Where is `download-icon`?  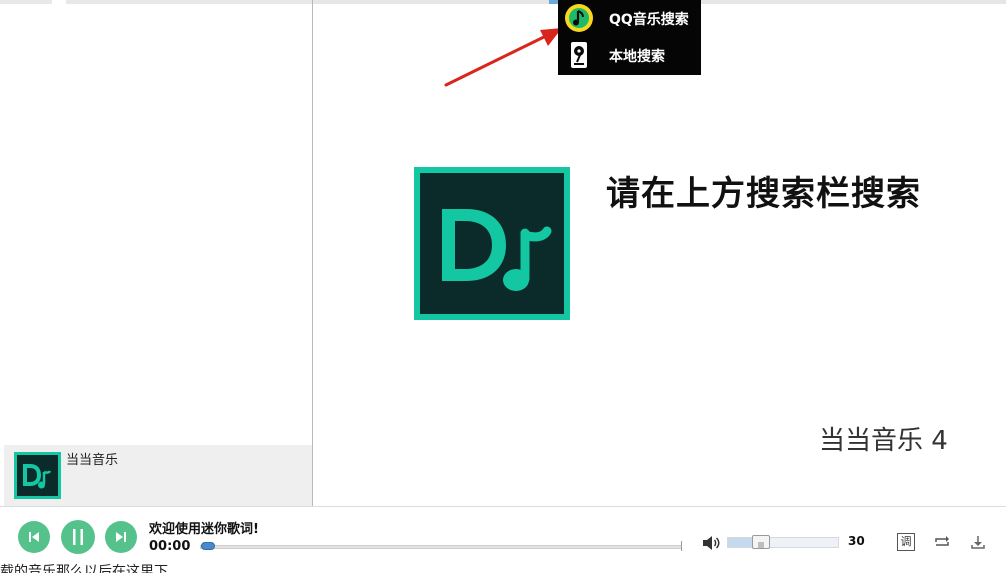
download-icon is located at coordinates (978, 542).